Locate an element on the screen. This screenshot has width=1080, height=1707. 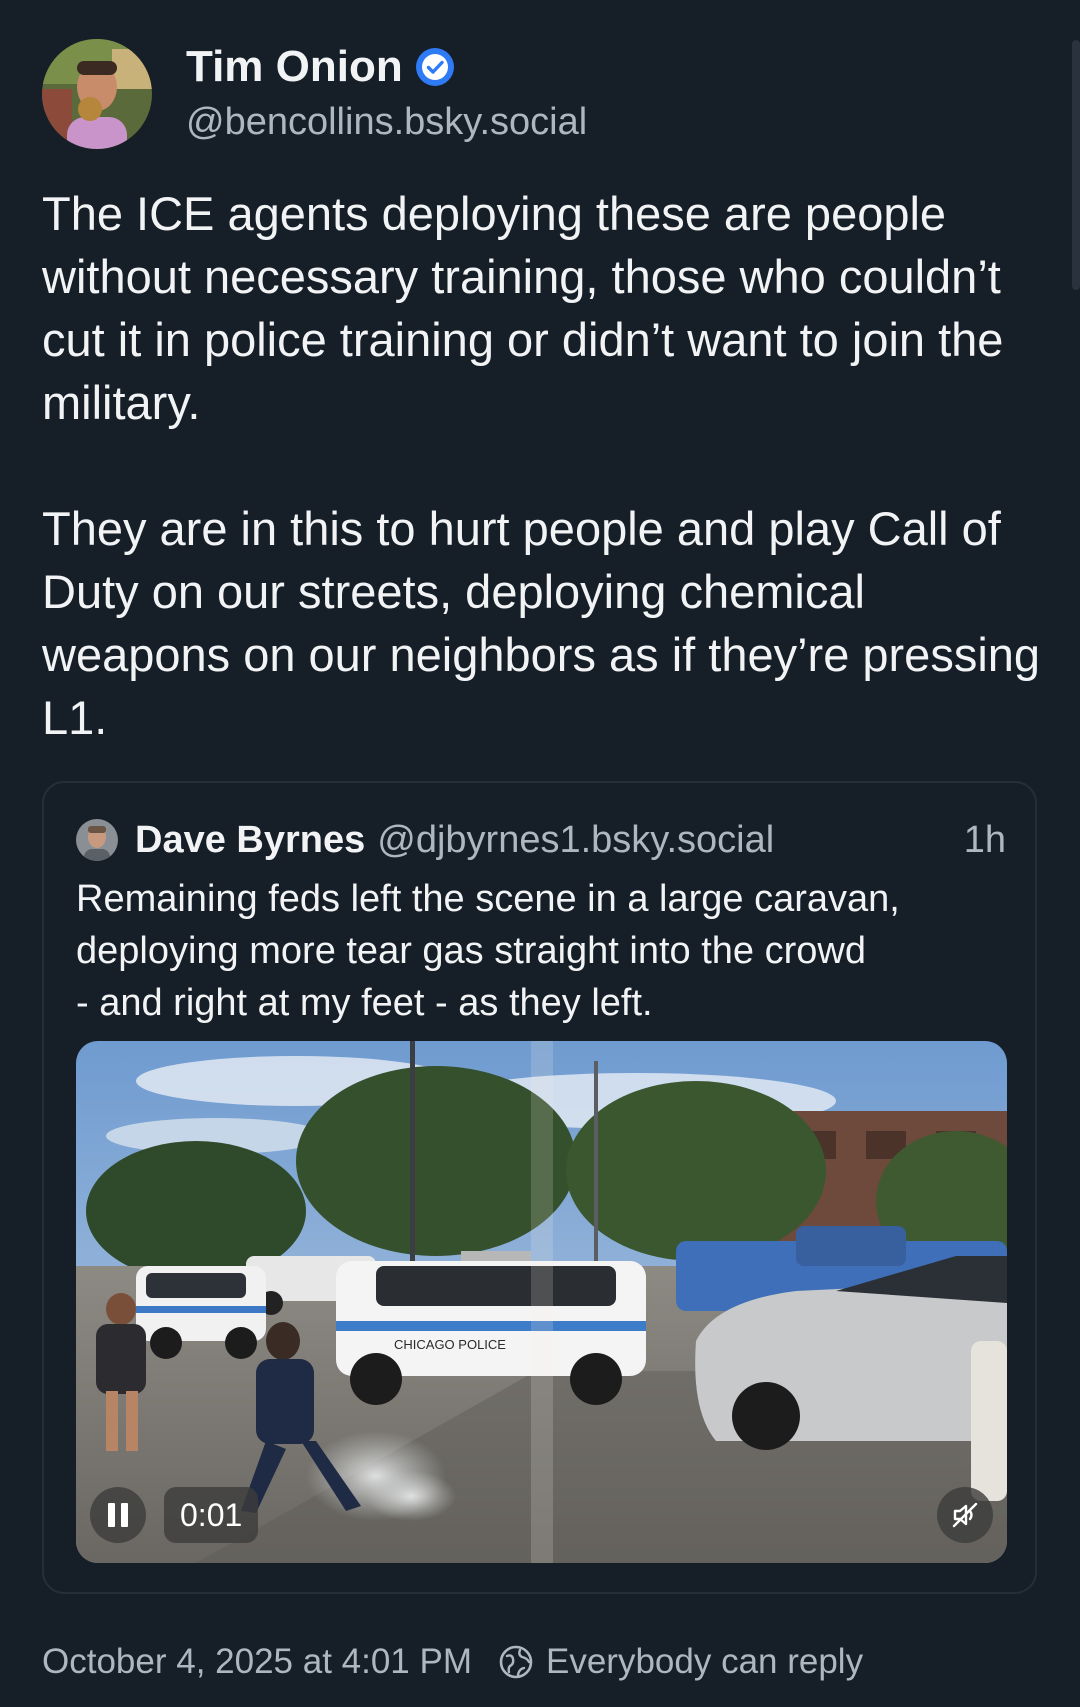
speaker-muted-icon is located at coordinates (965, 1515).